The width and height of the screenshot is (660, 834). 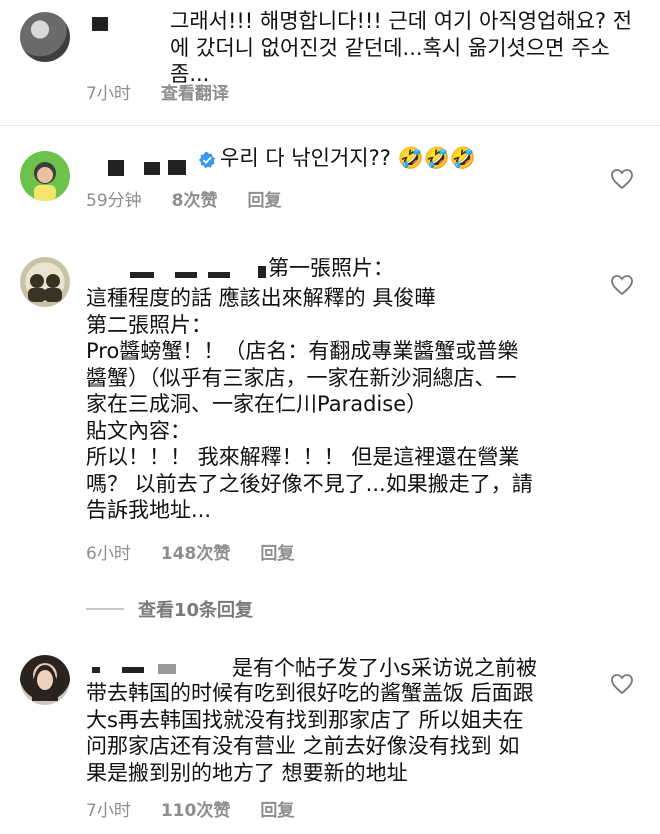 I want to click on comment-meta: 6小时 148次赞 回复, so click(x=205, y=551).